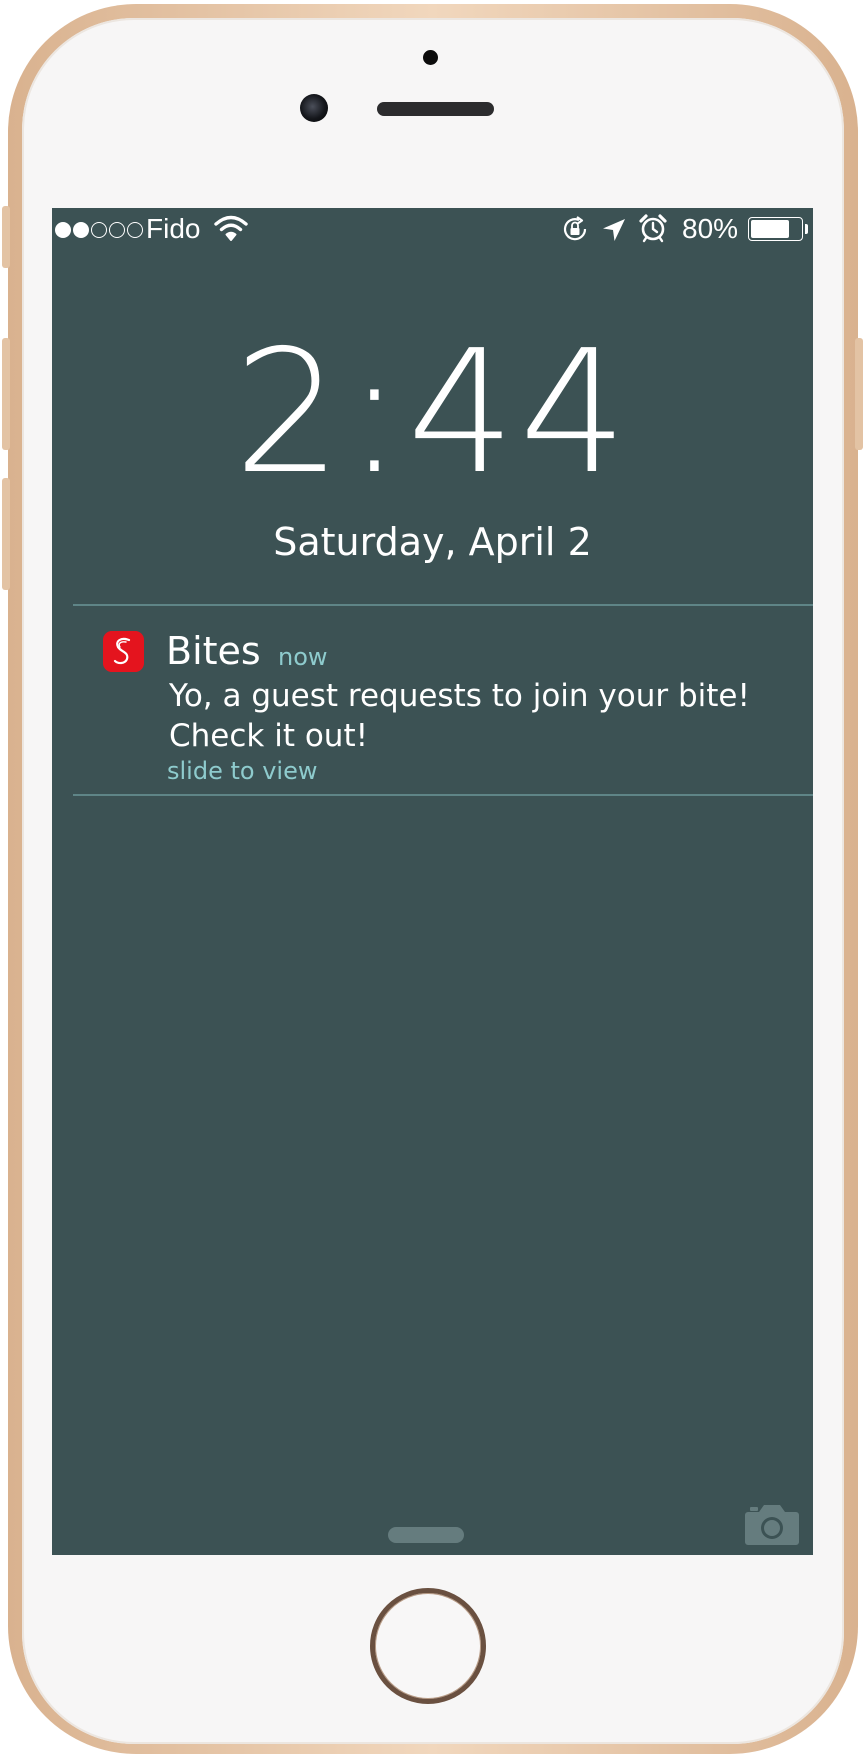 This screenshot has height=1758, width=865. Describe the element at coordinates (443, 795) in the screenshot. I see `notification-divider-bottom` at that location.